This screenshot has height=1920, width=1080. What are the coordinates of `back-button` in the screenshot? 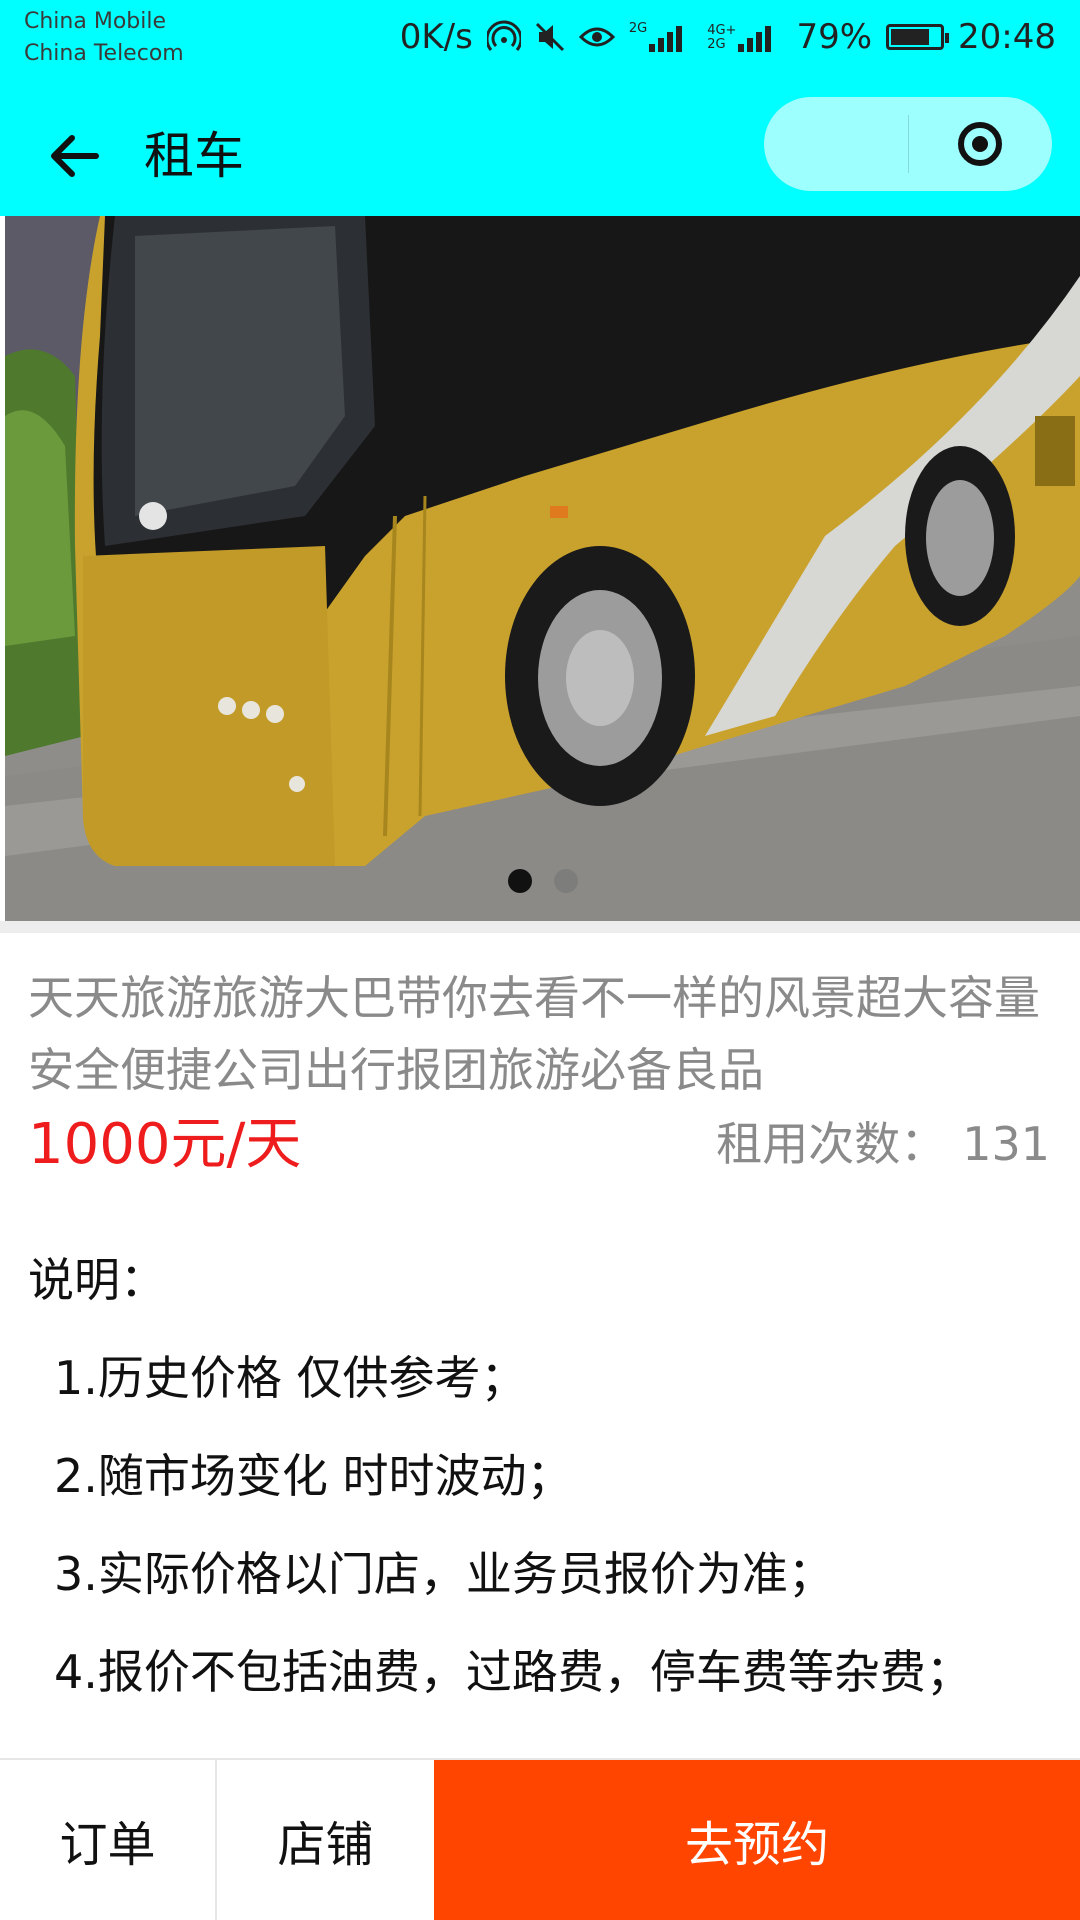 It's located at (74, 156).